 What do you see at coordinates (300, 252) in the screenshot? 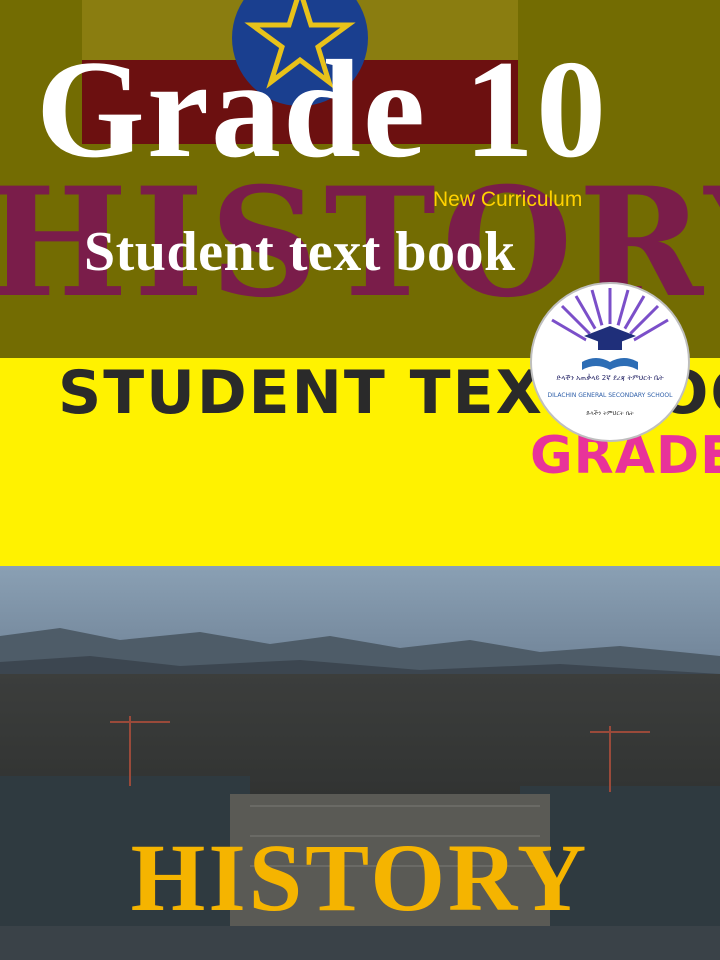
I see `book-type-title: Student text book` at bounding box center [300, 252].